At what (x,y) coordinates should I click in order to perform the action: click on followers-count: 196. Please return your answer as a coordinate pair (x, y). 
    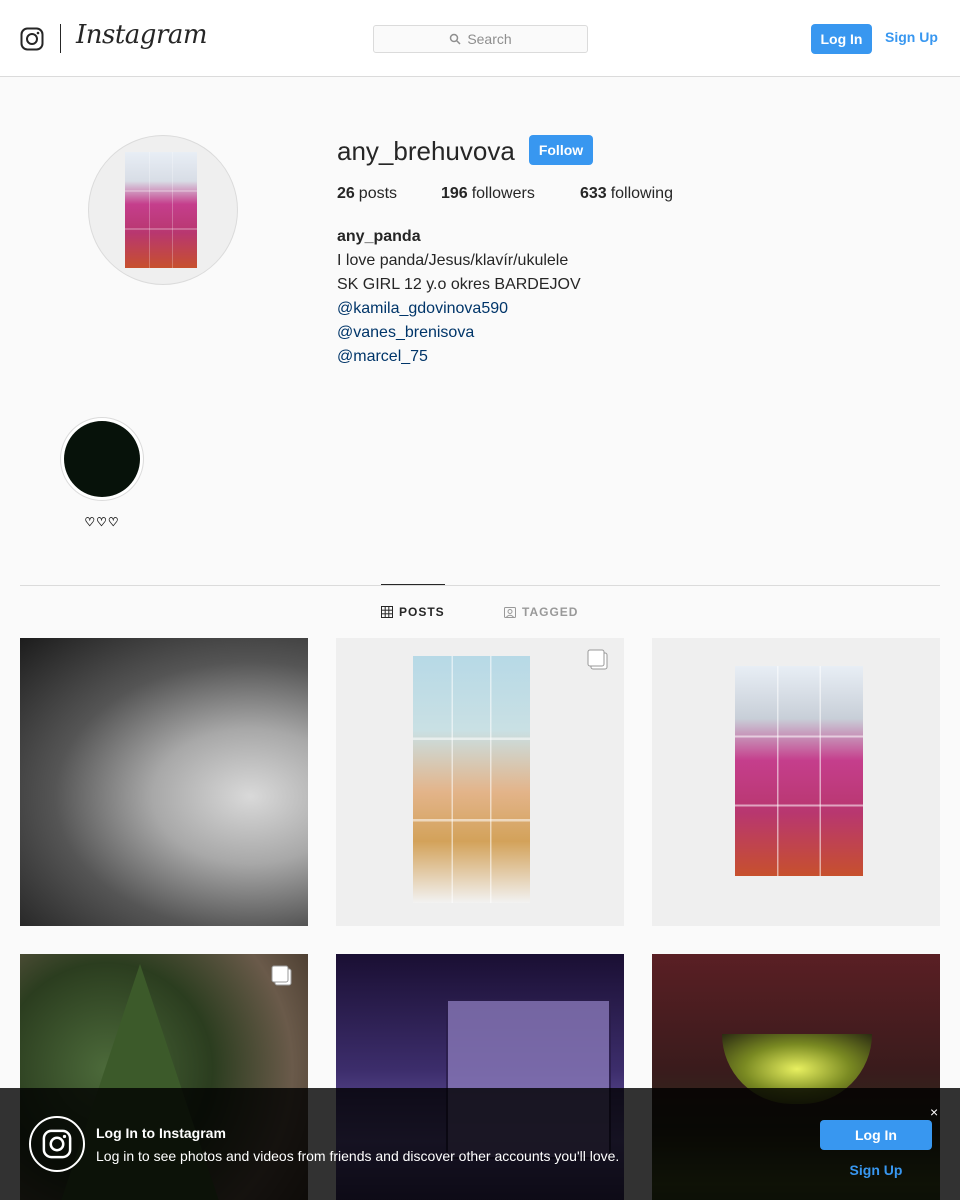
    Looking at the image, I should click on (454, 193).